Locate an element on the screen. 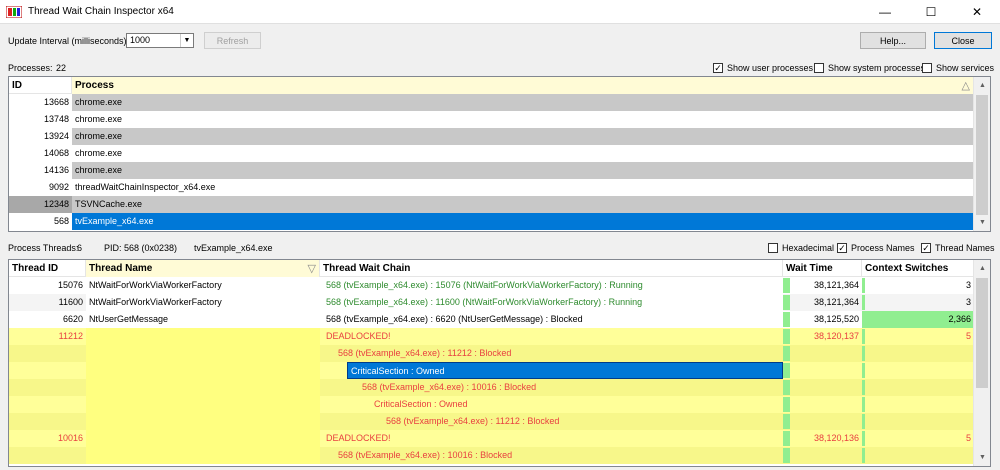 Image resolution: width=1000 pixels, height=470 pixels. process-list-scrollbar: ▲ ▼ is located at coordinates (981, 154).